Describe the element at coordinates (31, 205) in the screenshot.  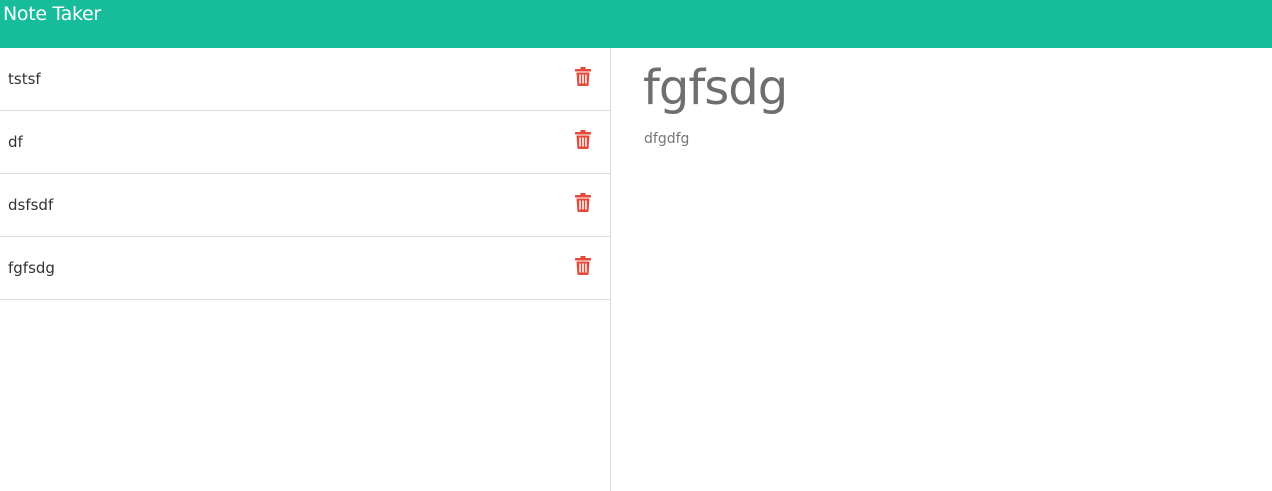
I see `note-title: dsfsdf` at that location.